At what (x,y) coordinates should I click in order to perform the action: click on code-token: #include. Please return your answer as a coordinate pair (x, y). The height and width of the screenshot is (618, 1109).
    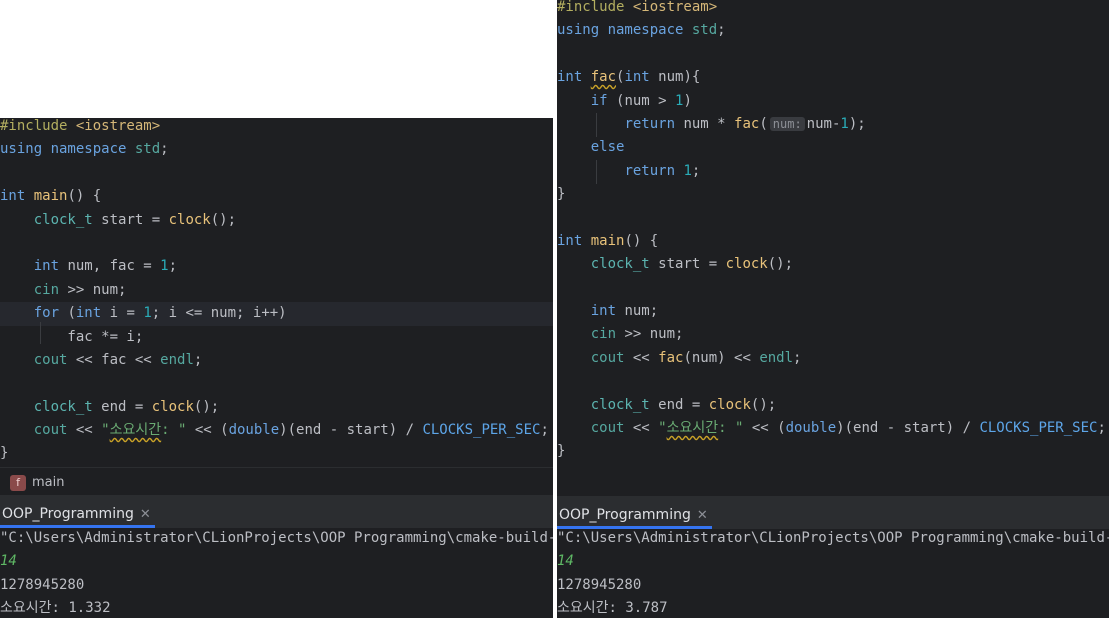
    Looking at the image, I should click on (38, 126).